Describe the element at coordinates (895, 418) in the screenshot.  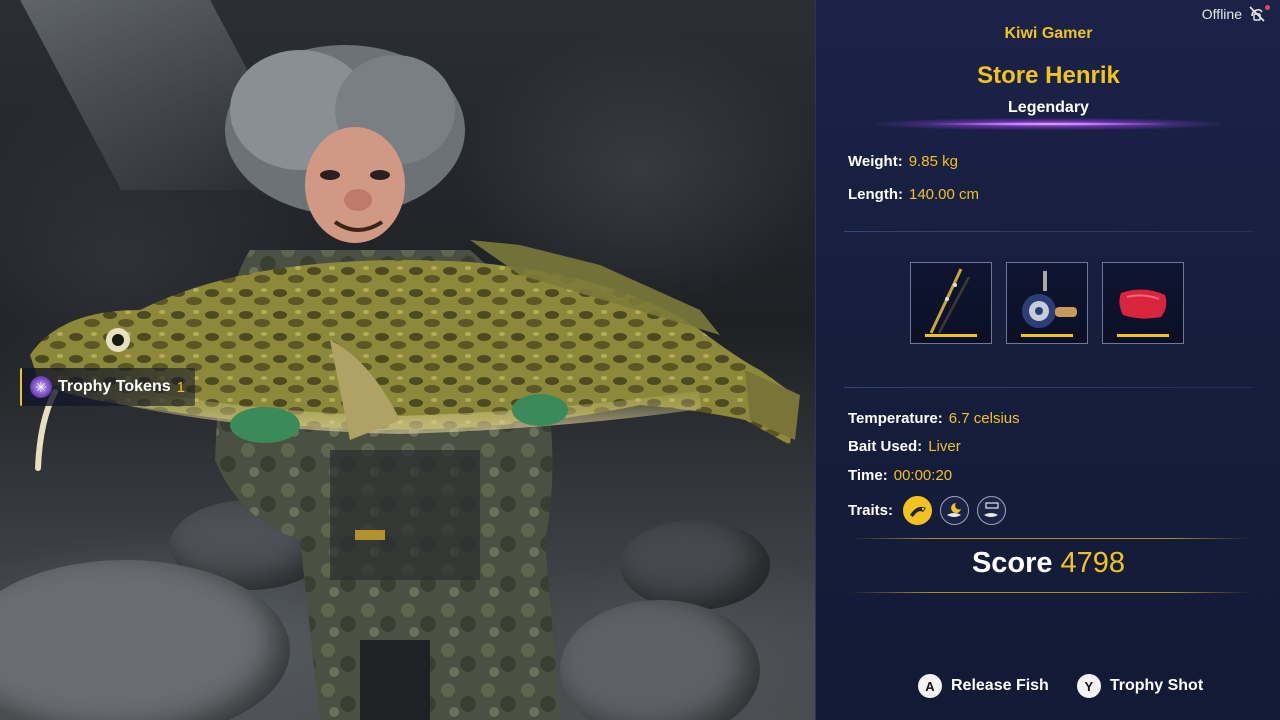
I see `temperature-label: Temperature:` at that location.